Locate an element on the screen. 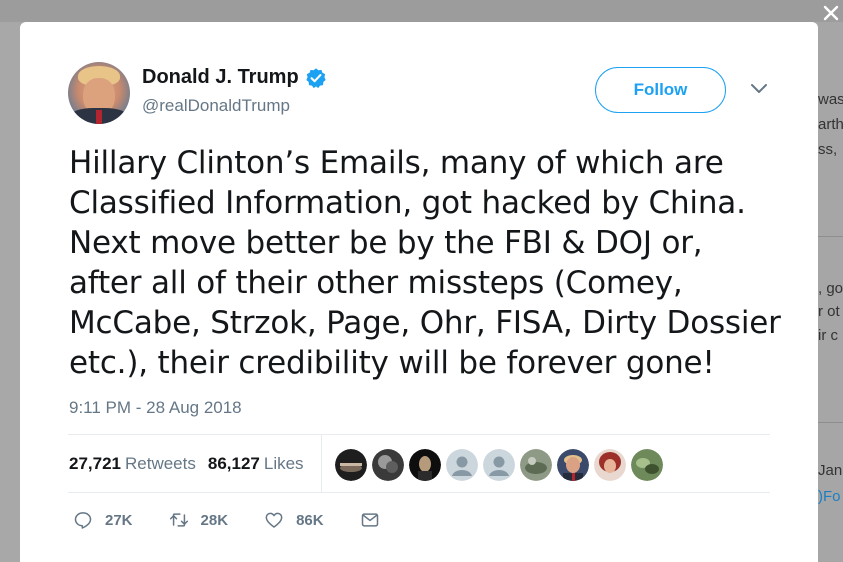  envelope-icon is located at coordinates (370, 520).